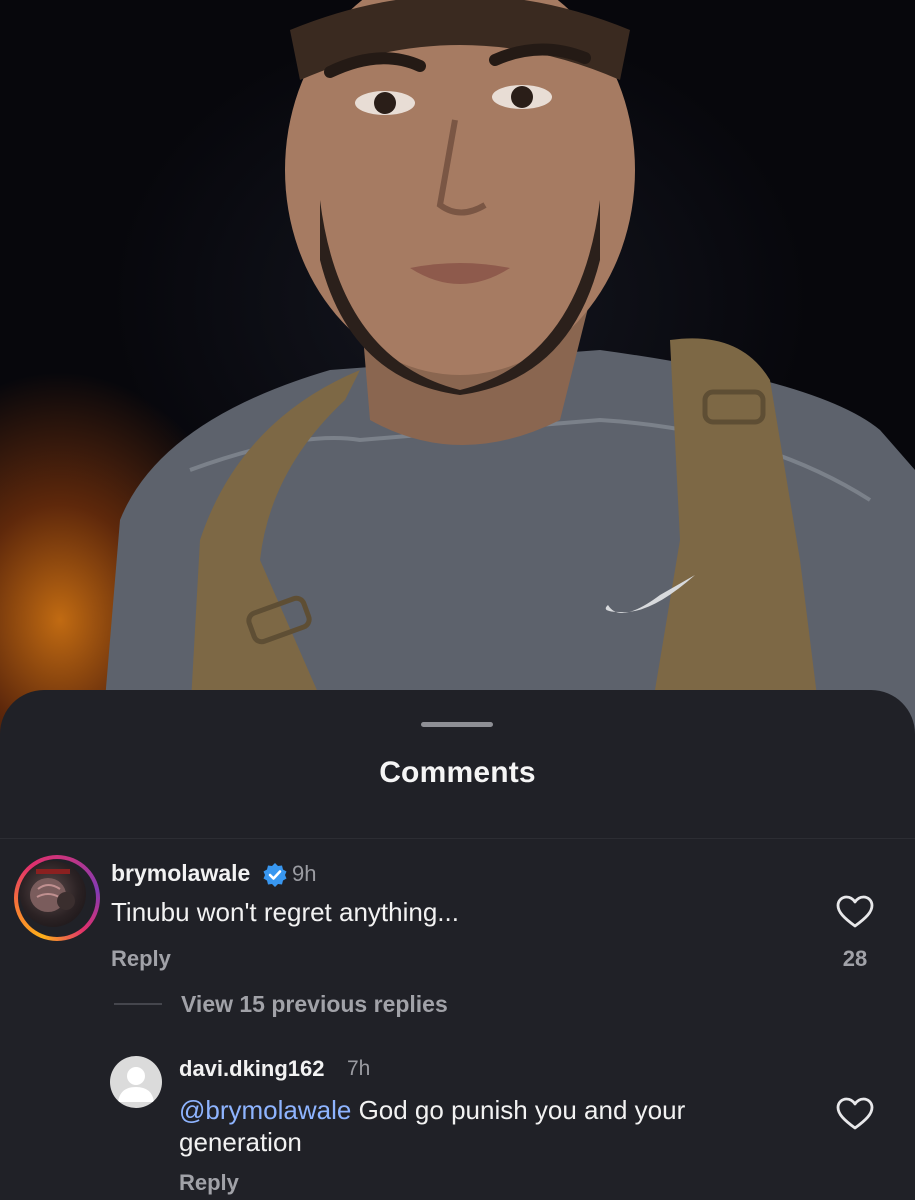 Image resolution: width=915 pixels, height=1200 pixels. I want to click on sheet-divider, so click(457, 838).